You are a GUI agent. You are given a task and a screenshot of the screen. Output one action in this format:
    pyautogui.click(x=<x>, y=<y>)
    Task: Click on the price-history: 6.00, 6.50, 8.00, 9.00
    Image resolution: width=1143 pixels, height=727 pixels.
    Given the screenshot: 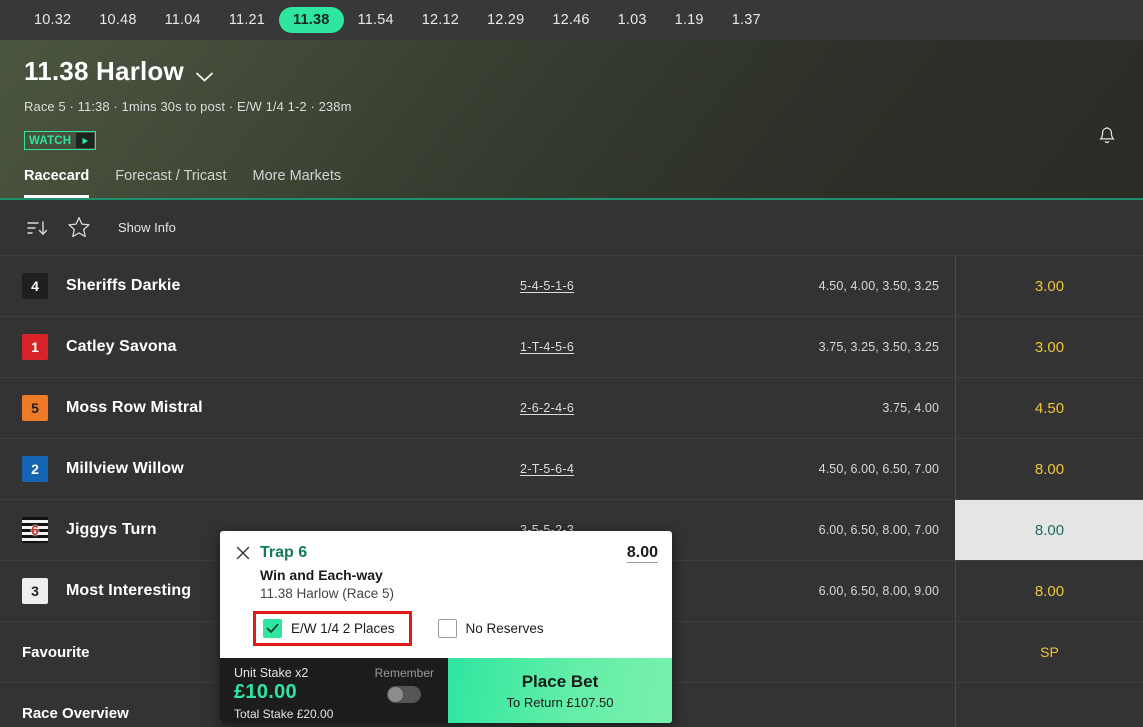 What is the action you would take?
    pyautogui.click(x=878, y=591)
    